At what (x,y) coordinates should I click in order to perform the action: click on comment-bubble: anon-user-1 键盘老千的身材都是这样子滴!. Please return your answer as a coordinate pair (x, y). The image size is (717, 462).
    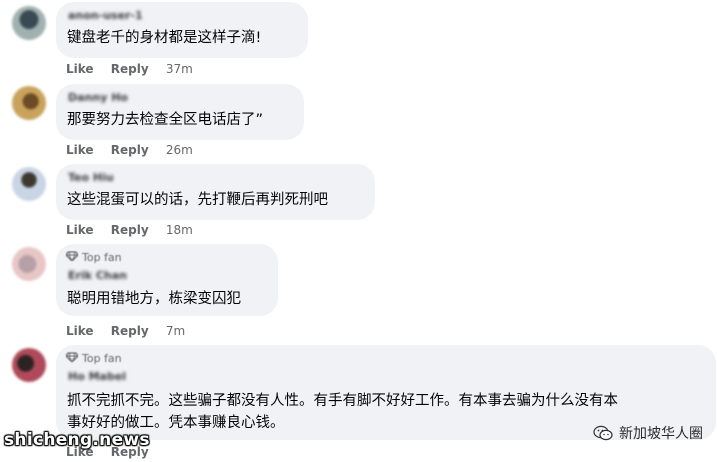
    Looking at the image, I should click on (182, 30).